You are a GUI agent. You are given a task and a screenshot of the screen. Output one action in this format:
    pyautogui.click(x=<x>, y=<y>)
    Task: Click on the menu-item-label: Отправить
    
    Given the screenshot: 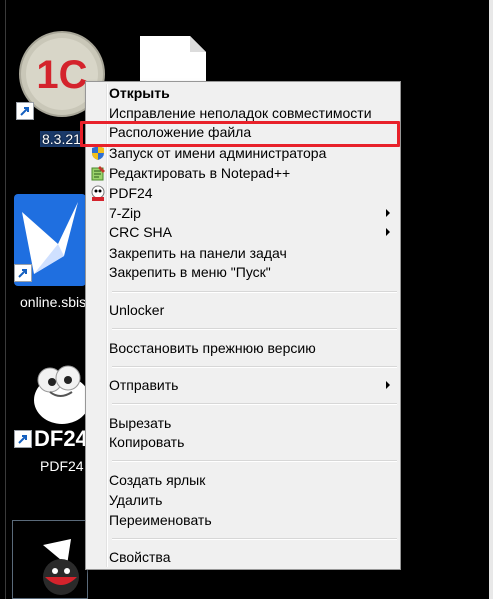 What is the action you would take?
    pyautogui.click(x=144, y=385)
    